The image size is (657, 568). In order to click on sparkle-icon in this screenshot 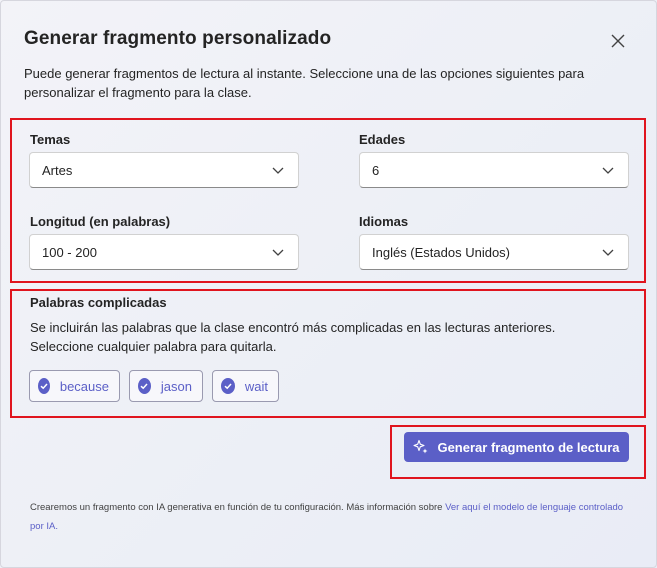, I will do `click(420, 446)`.